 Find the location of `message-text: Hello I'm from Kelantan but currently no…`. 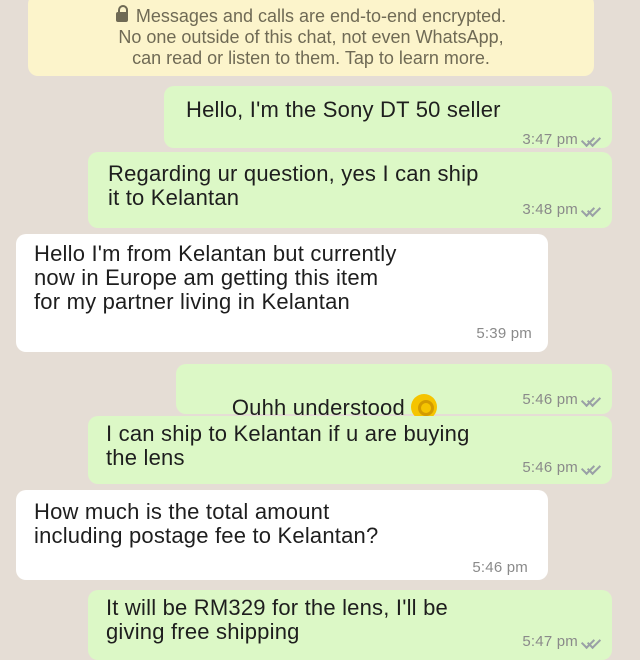

message-text: Hello I'm from Kelantan but currently no… is located at coordinates (215, 277).